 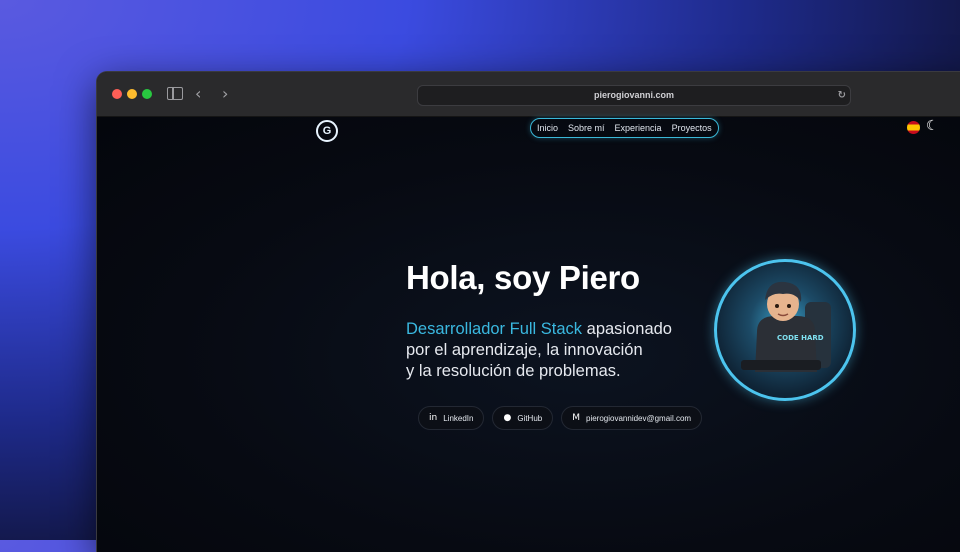 What do you see at coordinates (132, 94) in the screenshot?
I see `minimize-window-button` at bounding box center [132, 94].